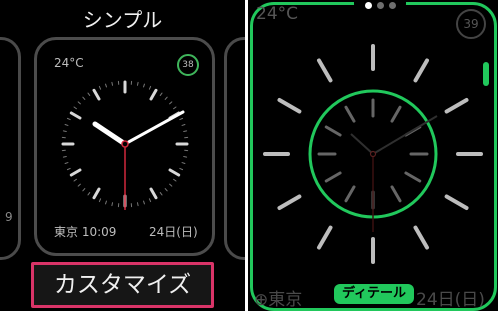 The width and height of the screenshot is (498, 311). Describe the element at coordinates (85, 232) in the screenshot. I see `world-clock-complication: 東京 10:09` at that location.